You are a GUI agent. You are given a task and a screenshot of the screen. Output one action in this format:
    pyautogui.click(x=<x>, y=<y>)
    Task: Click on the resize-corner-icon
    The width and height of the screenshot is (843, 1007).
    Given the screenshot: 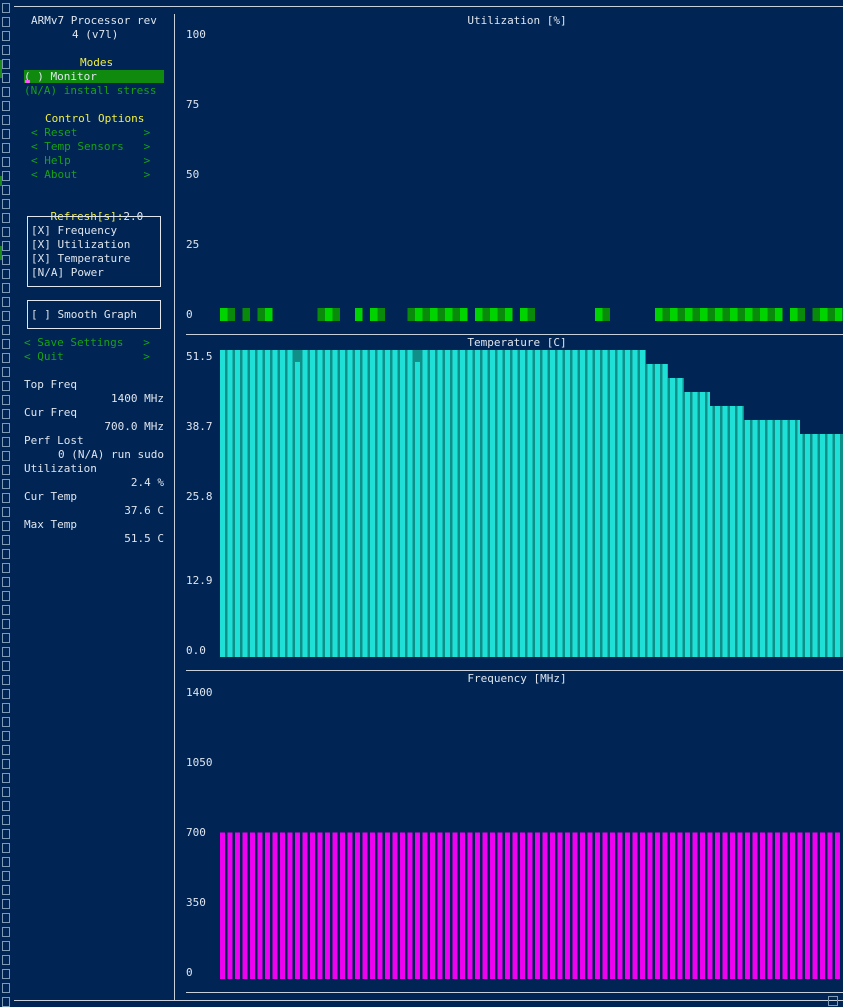 What is the action you would take?
    pyautogui.click(x=833, y=1001)
    